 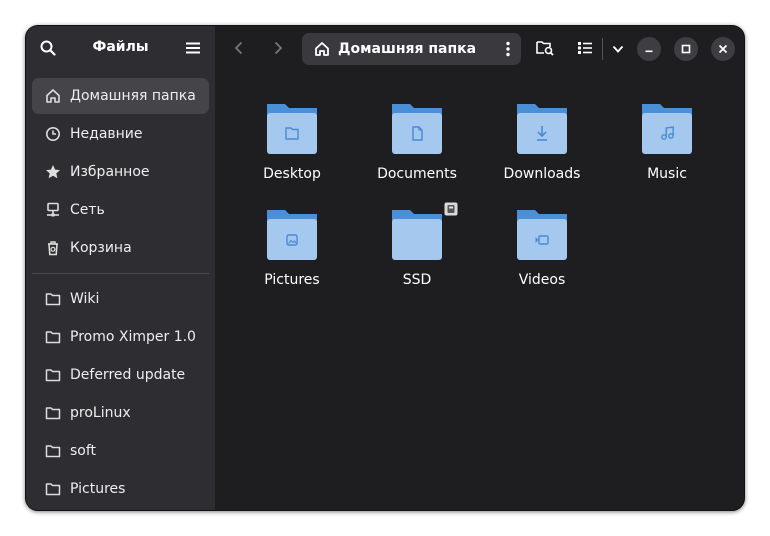 I want to click on drive-badge-icon, so click(x=451, y=209).